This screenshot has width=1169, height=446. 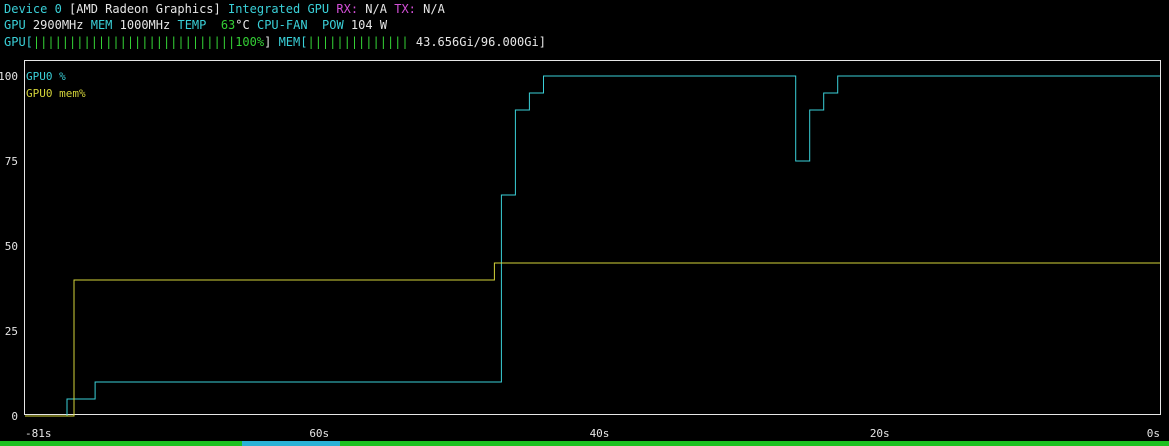 I want to click on legend: GPU0 % GPU0 mem%, so click(x=56, y=85).